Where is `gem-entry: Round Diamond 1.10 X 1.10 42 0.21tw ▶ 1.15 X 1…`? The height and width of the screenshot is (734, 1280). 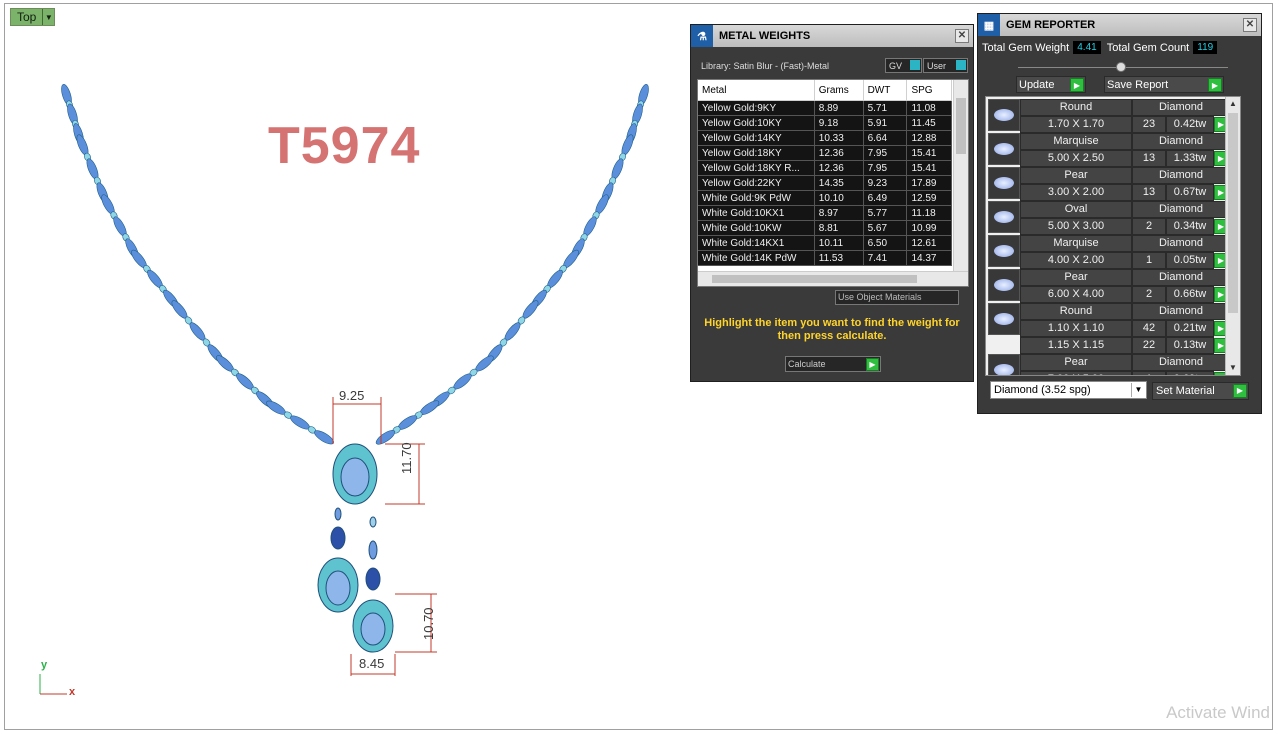 gem-entry: Round Diamond 1.10 X 1.10 42 0.21tw ▶ 1.15 X 1… is located at coordinates (1109, 328).